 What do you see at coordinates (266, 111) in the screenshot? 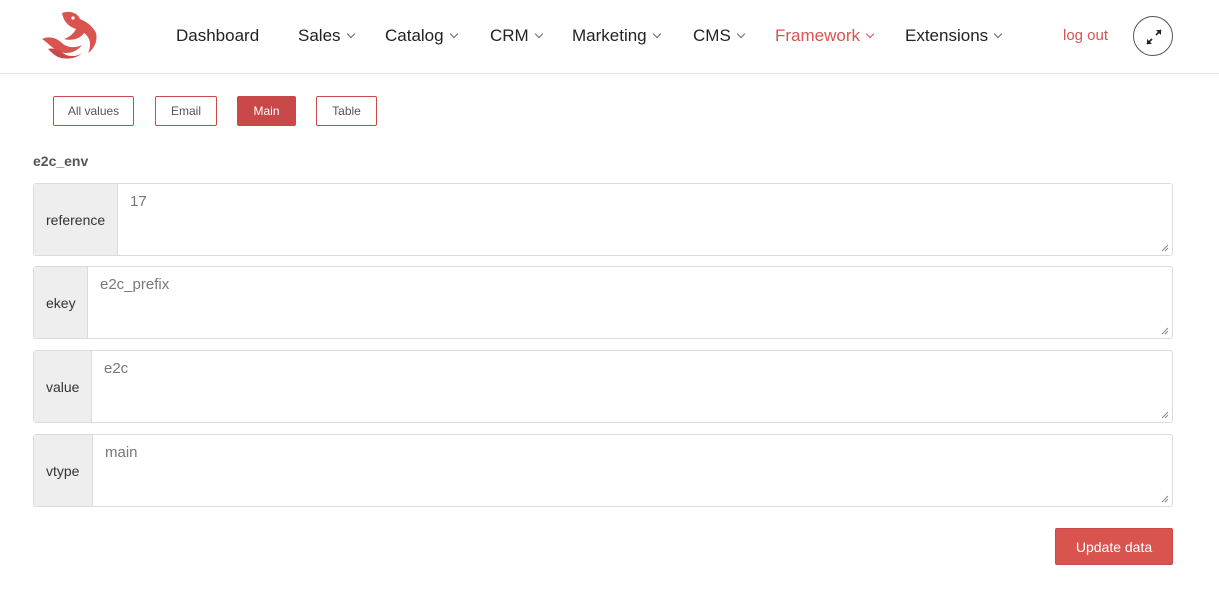
I see `tab-main: Main` at bounding box center [266, 111].